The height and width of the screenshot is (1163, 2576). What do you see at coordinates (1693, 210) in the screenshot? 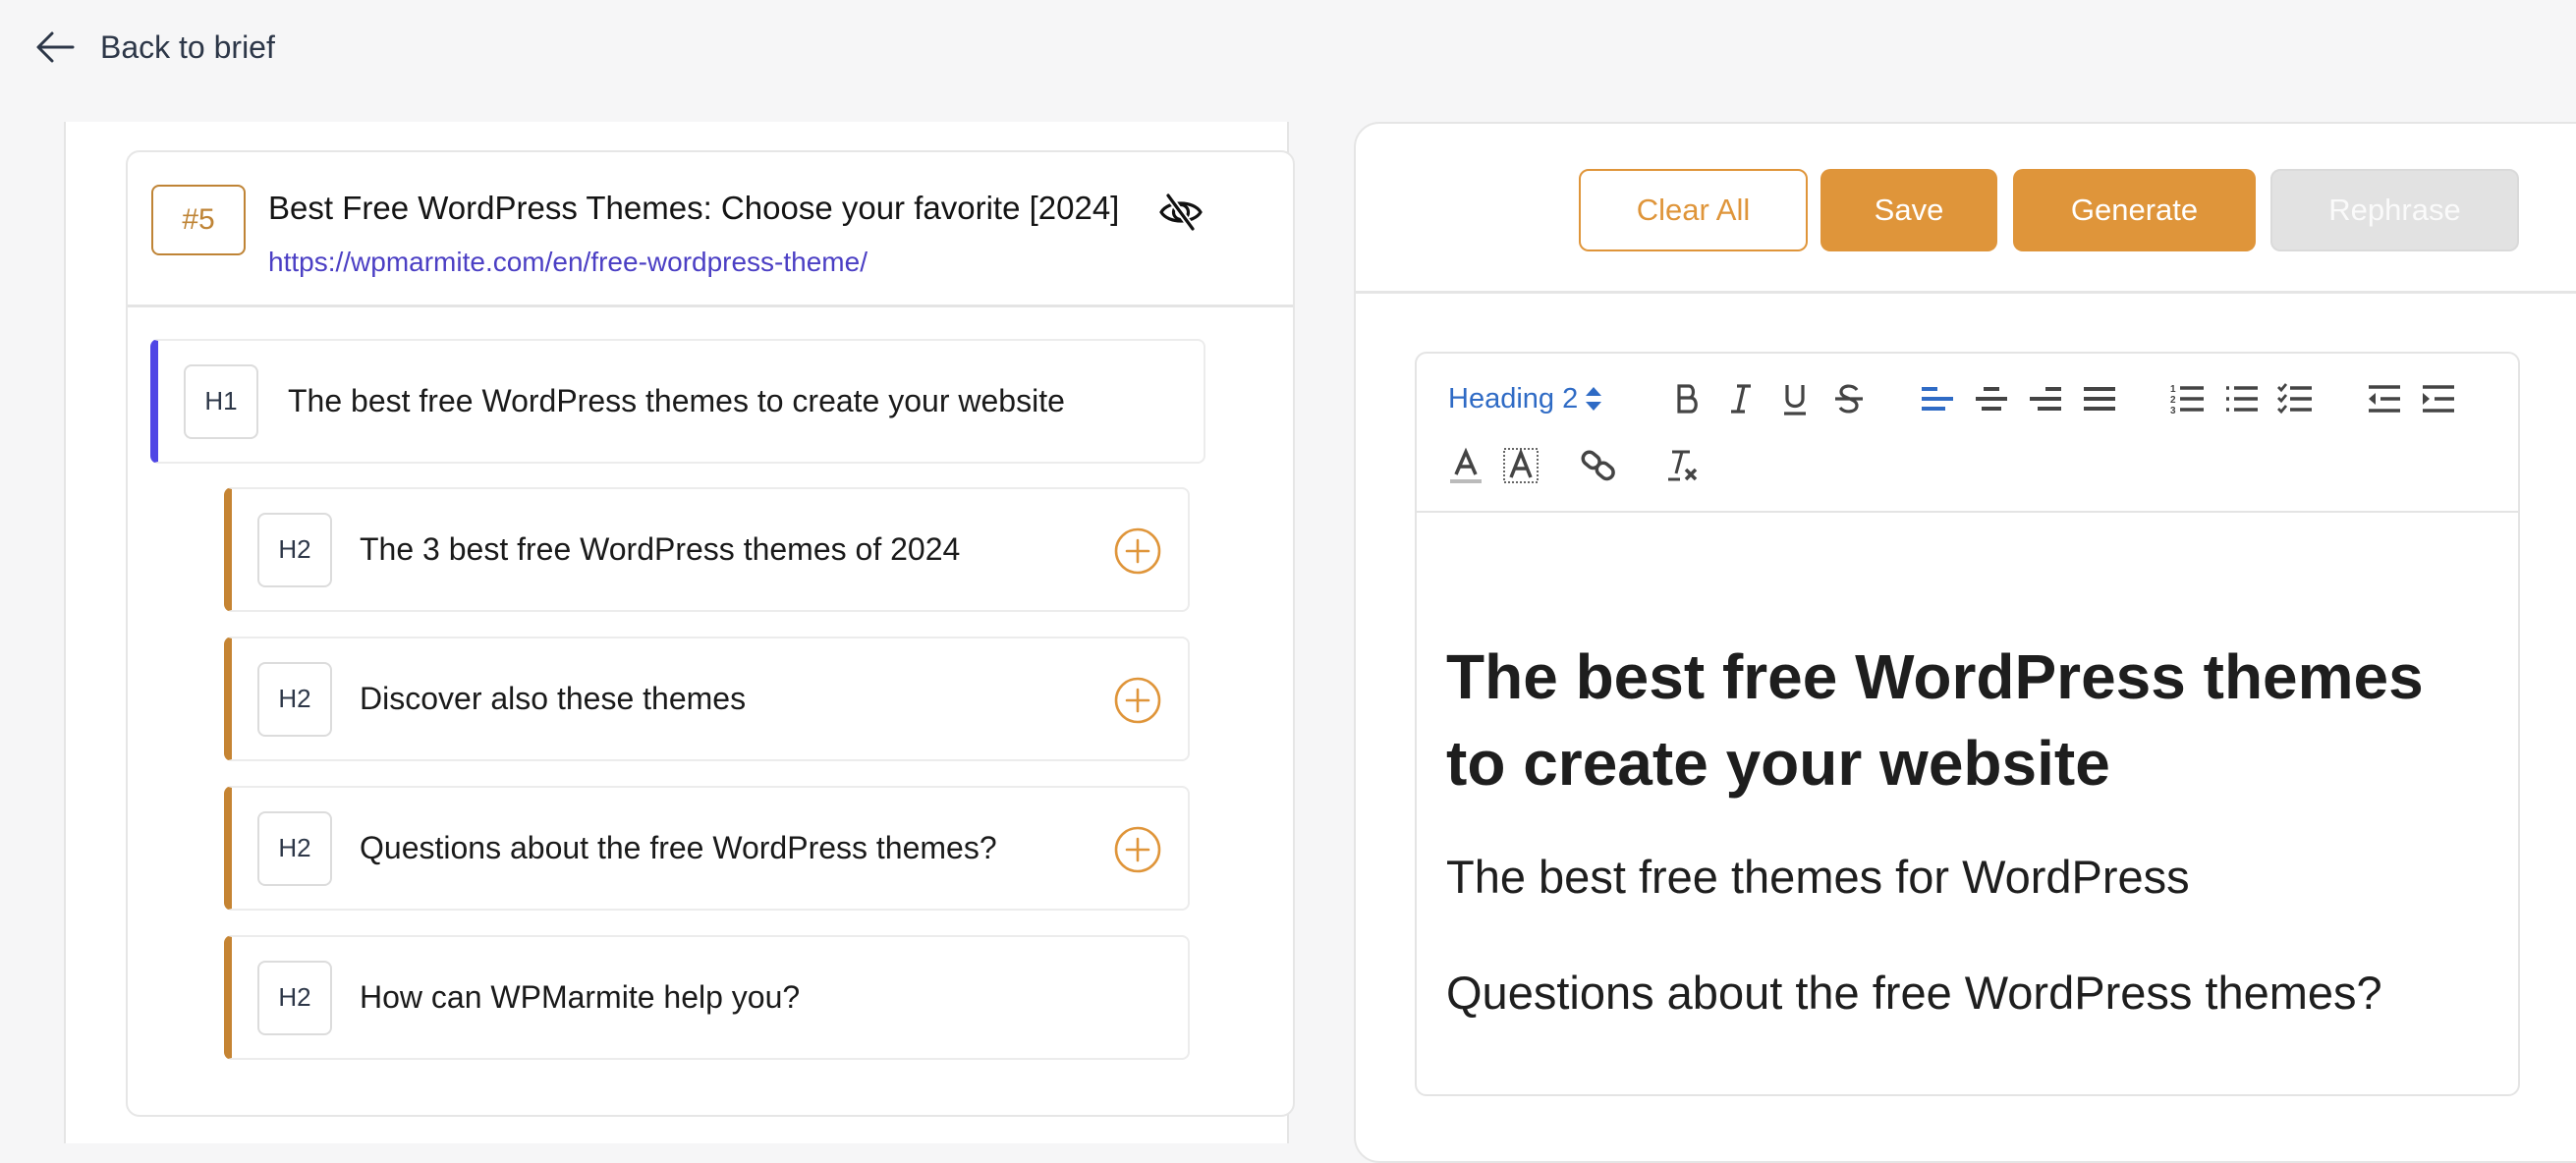
I see `clear-all-button: Clear All` at bounding box center [1693, 210].